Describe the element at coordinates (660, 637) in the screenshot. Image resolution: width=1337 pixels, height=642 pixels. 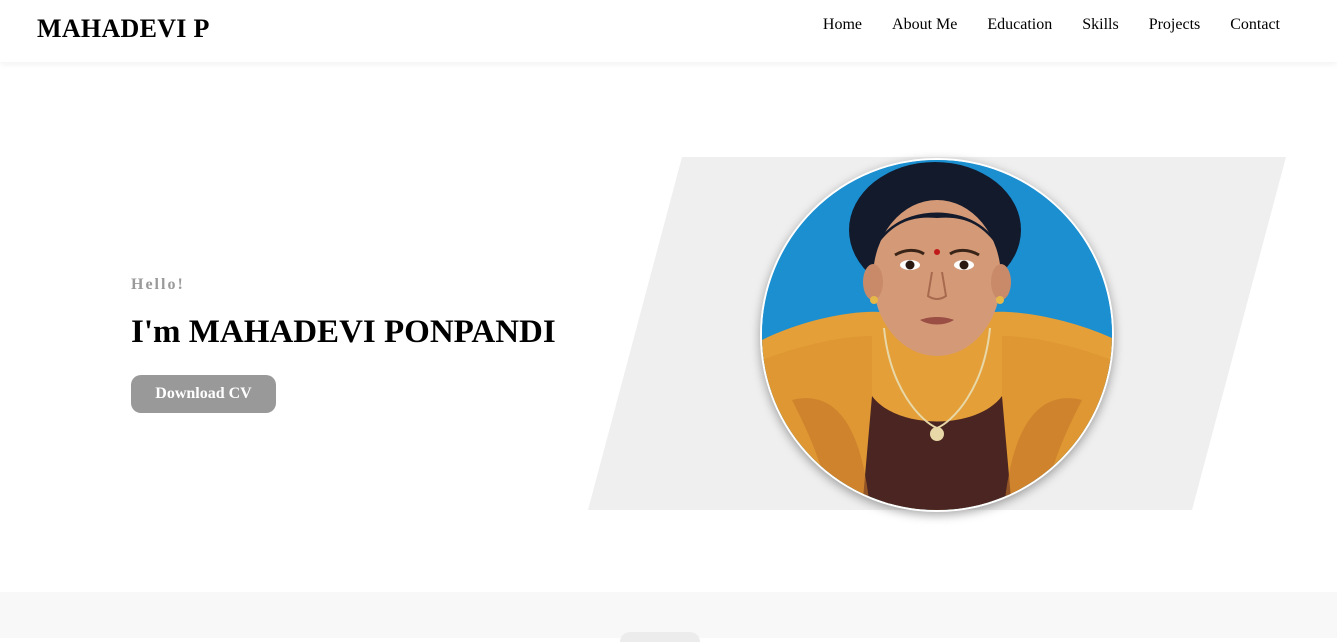
I see `section-divider` at that location.